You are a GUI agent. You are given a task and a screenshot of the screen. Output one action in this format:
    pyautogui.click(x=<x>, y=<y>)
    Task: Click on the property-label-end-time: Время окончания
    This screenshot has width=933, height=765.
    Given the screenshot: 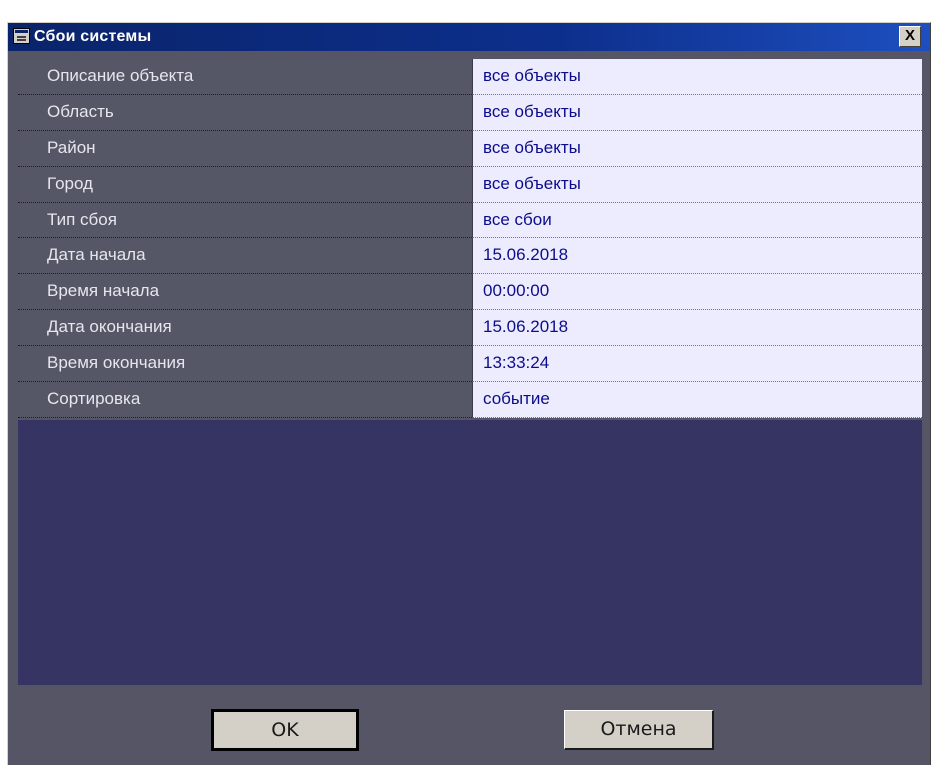 What is the action you would take?
    pyautogui.click(x=245, y=364)
    